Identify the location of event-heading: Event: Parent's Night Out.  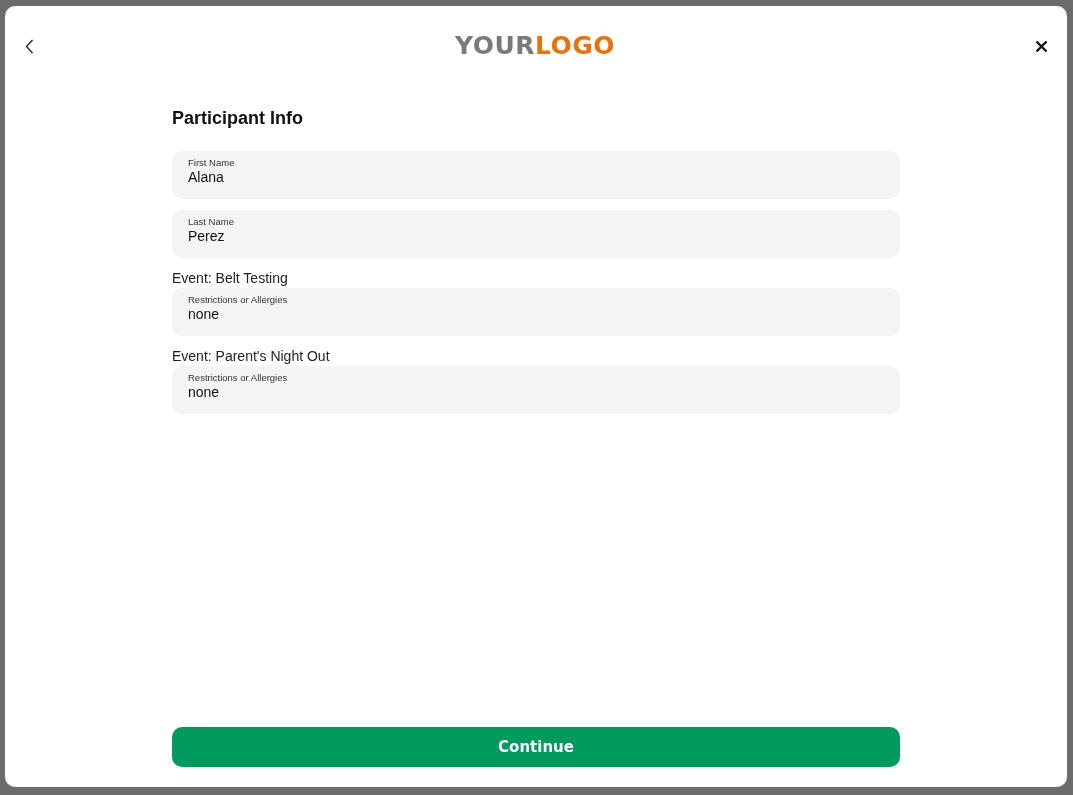
(251, 356).